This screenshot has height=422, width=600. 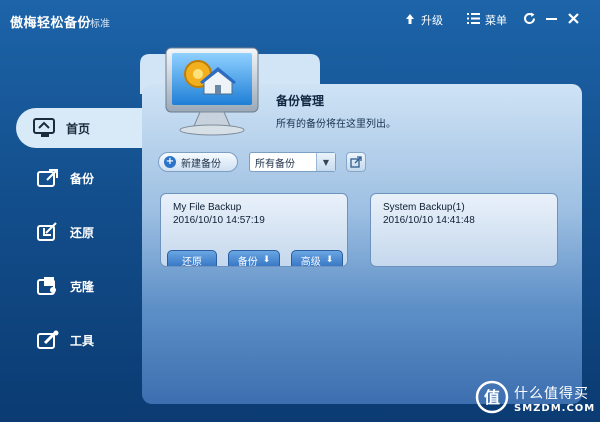 I want to click on restore-button: 还原, so click(x=192, y=258).